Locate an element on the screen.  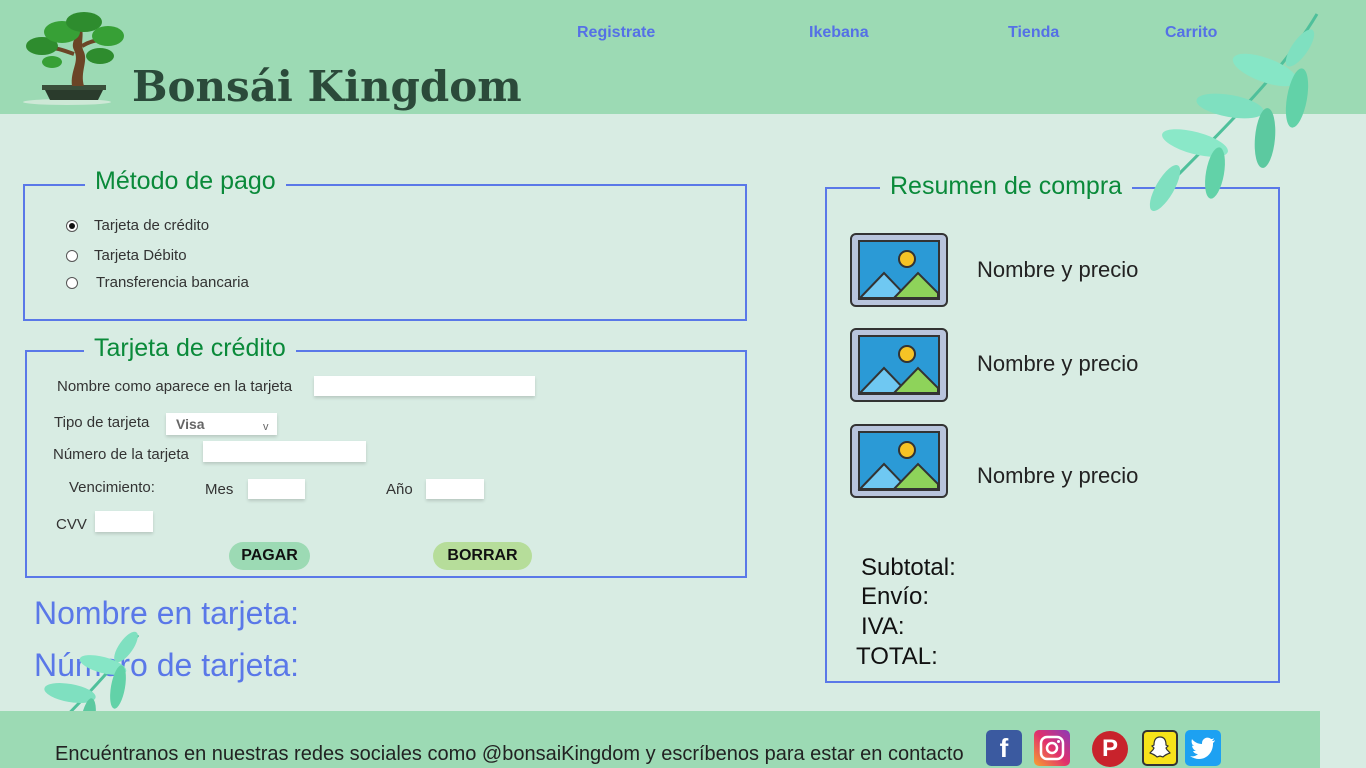
card-number-label: Número de la tarjeta is located at coordinates (121, 454).